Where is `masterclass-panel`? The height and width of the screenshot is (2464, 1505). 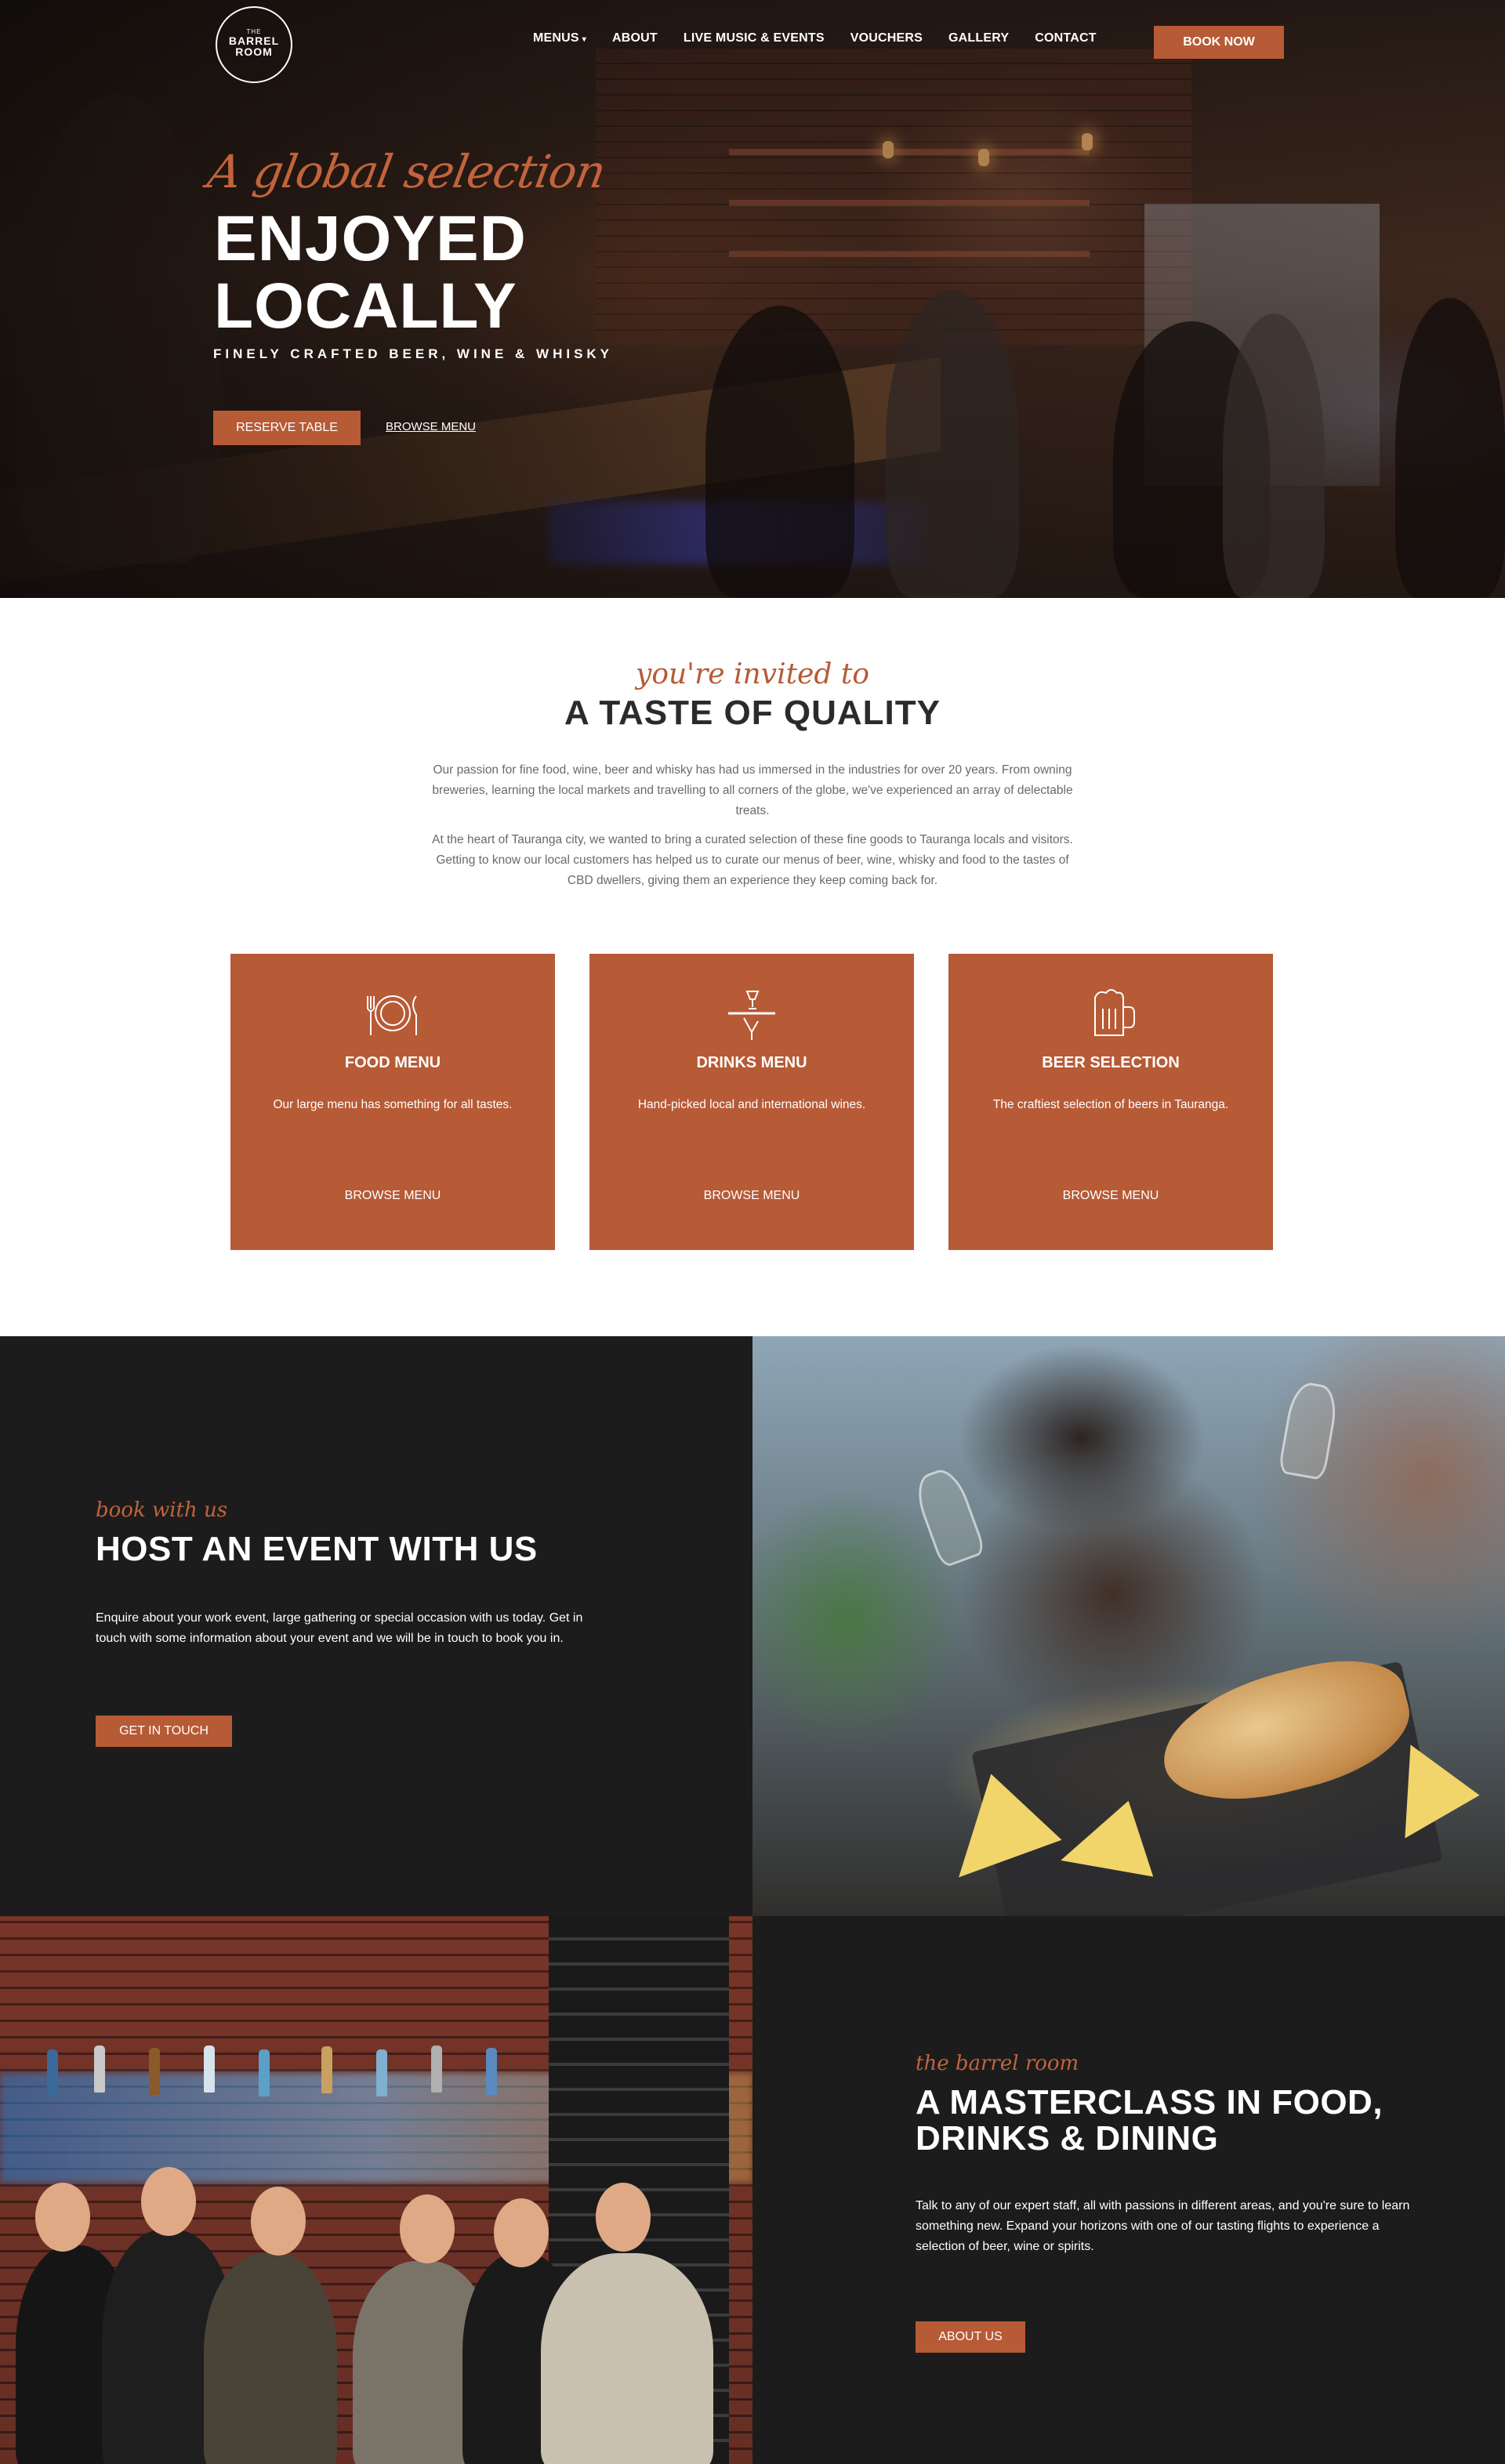
masterclass-panel is located at coordinates (1128, 2190).